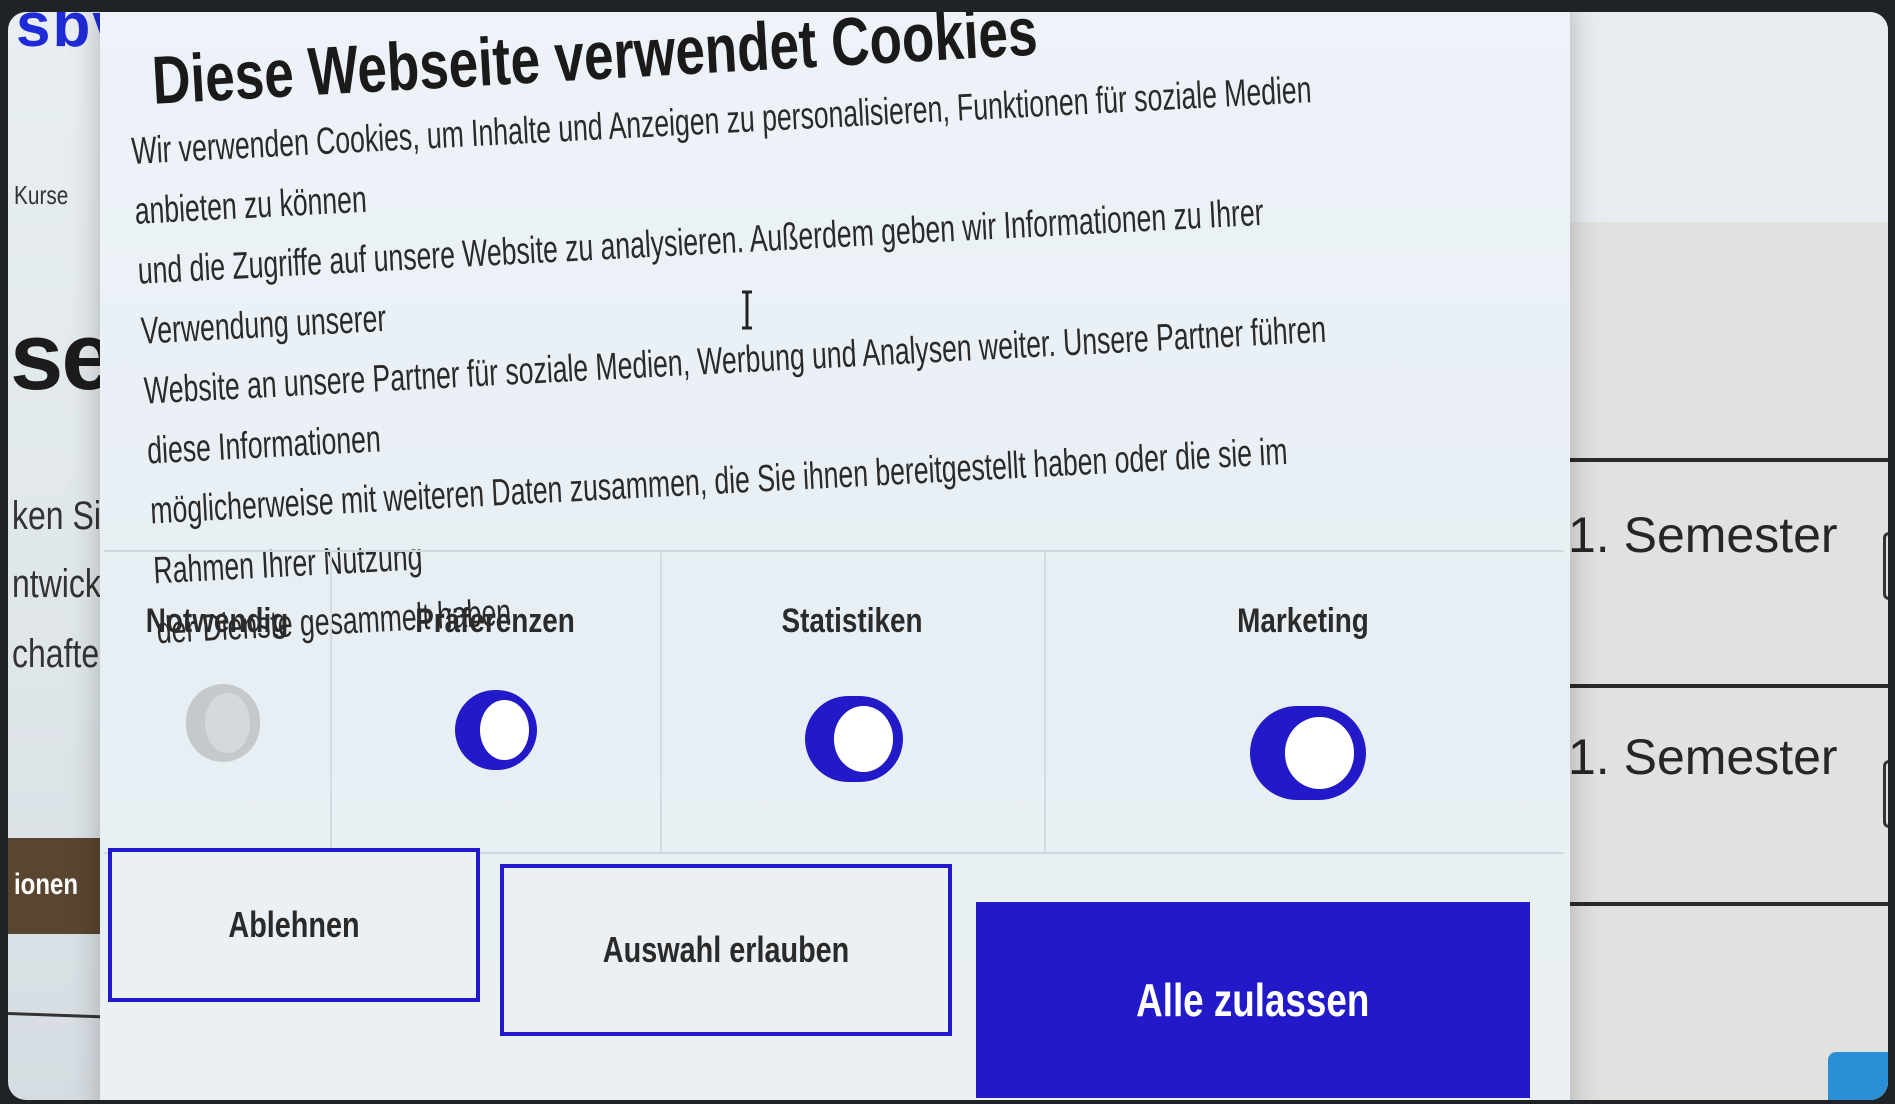  I want to click on allow-all-button-label: Alle zulassen, so click(1253, 1000).